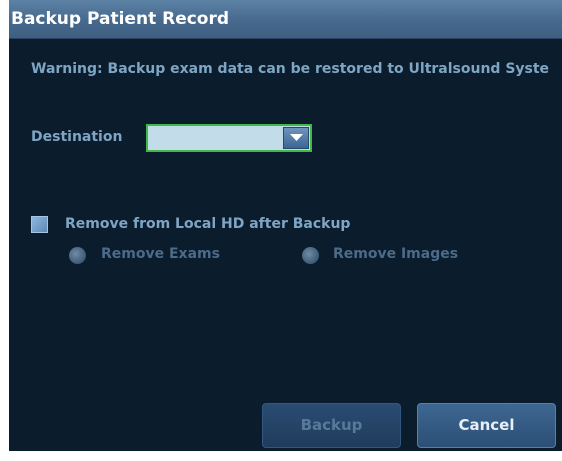 The width and height of the screenshot is (562, 461). What do you see at coordinates (39, 224) in the screenshot?
I see `remove-from-local-hd-checkbox` at bounding box center [39, 224].